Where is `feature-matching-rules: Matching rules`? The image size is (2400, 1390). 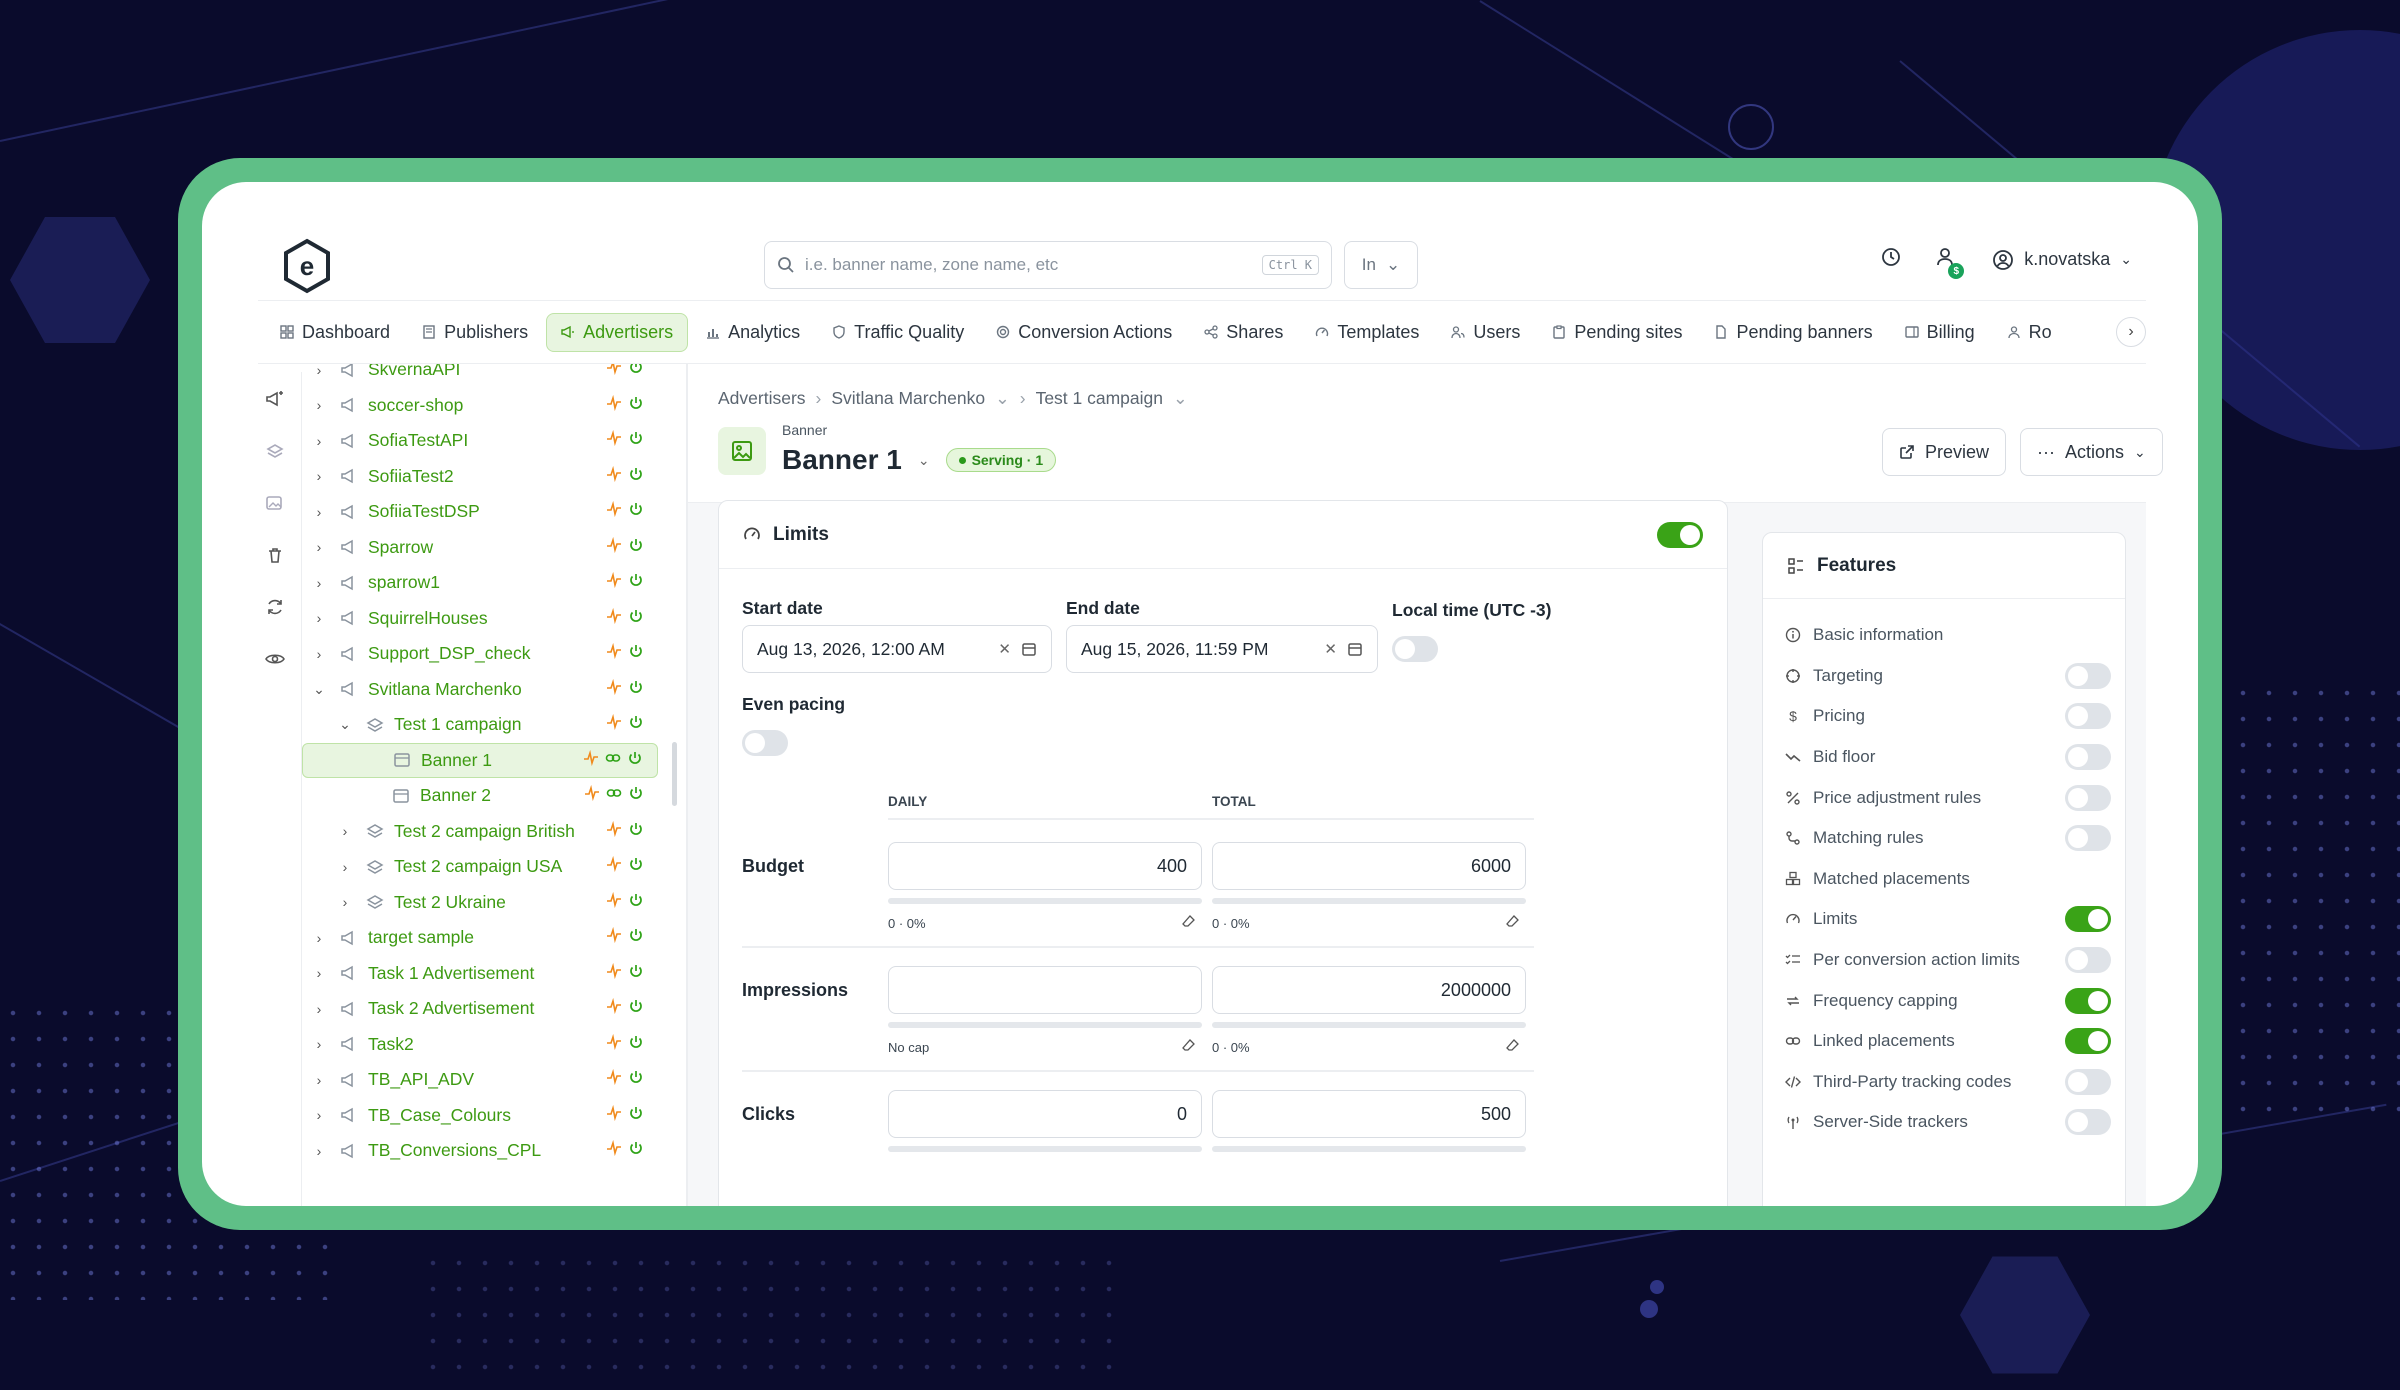 feature-matching-rules: Matching rules is located at coordinates (1944, 838).